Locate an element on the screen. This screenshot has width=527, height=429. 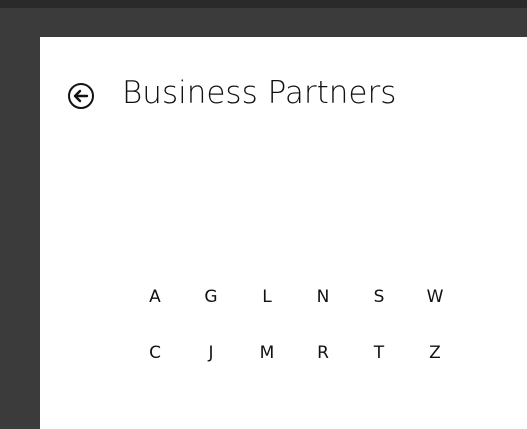
index-letter-c: C is located at coordinates (155, 353).